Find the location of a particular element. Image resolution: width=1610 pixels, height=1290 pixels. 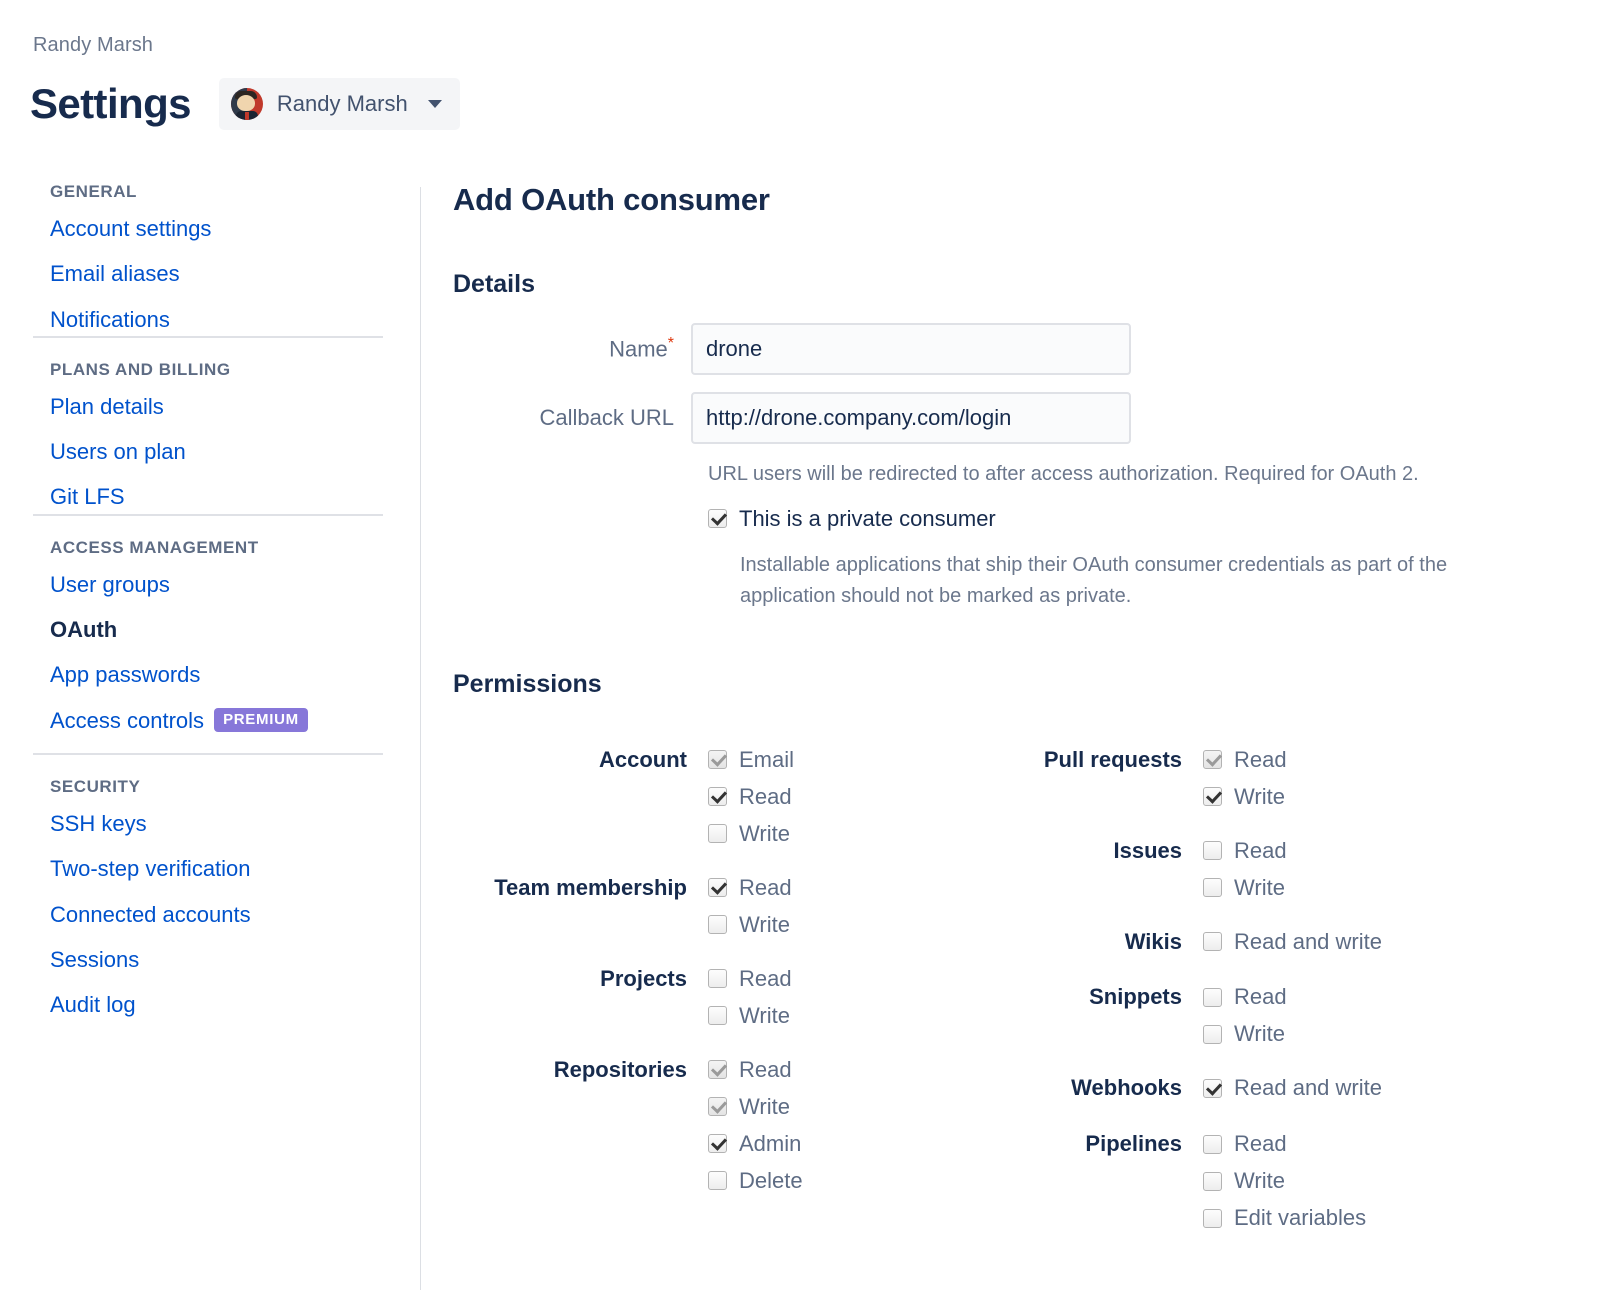

sidebar-item-ssh-keys: SSH keys is located at coordinates (219, 823).